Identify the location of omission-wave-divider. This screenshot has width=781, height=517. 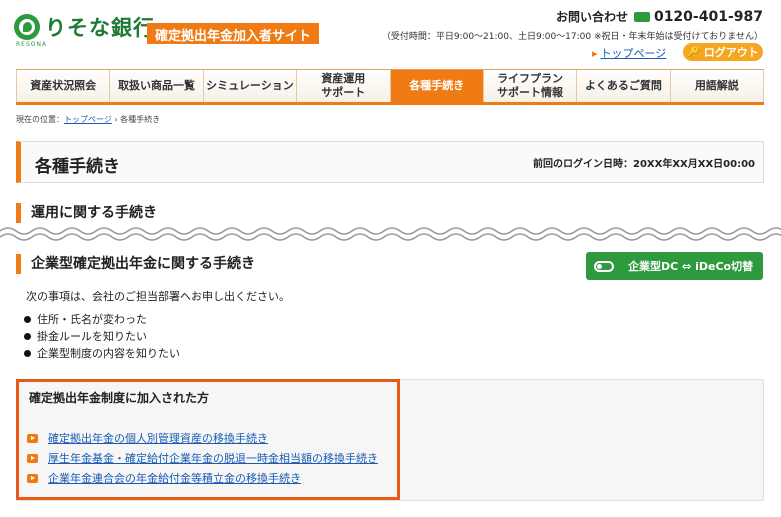
(390, 234).